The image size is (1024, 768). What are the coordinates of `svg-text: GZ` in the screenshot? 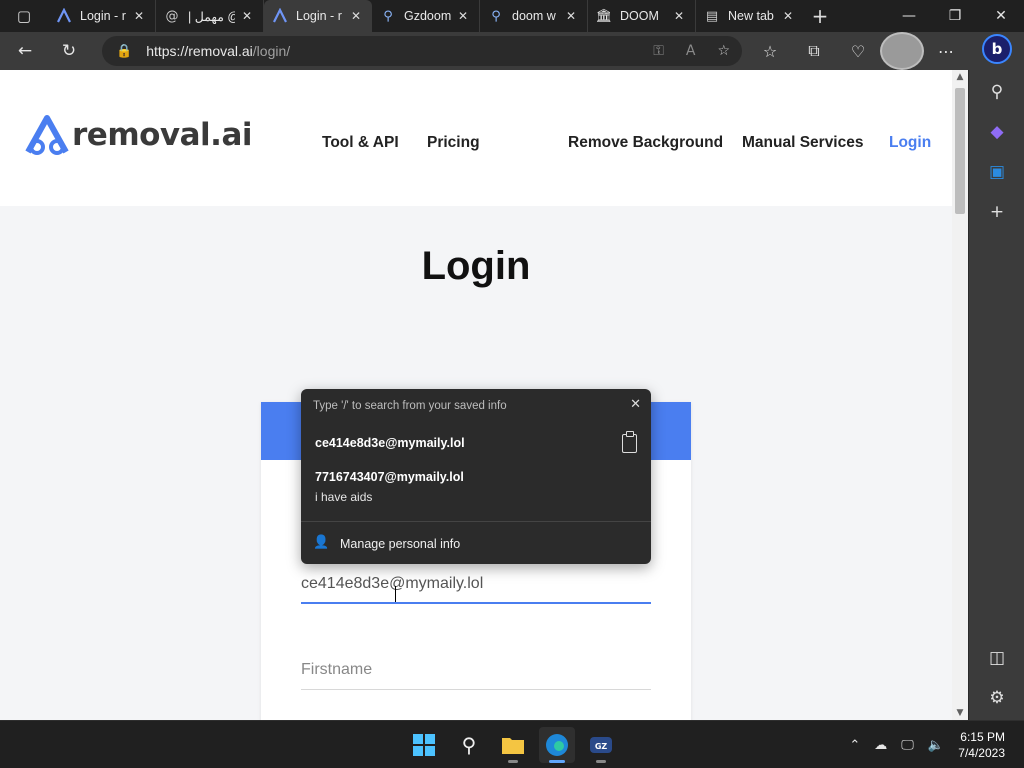 It's located at (601, 746).